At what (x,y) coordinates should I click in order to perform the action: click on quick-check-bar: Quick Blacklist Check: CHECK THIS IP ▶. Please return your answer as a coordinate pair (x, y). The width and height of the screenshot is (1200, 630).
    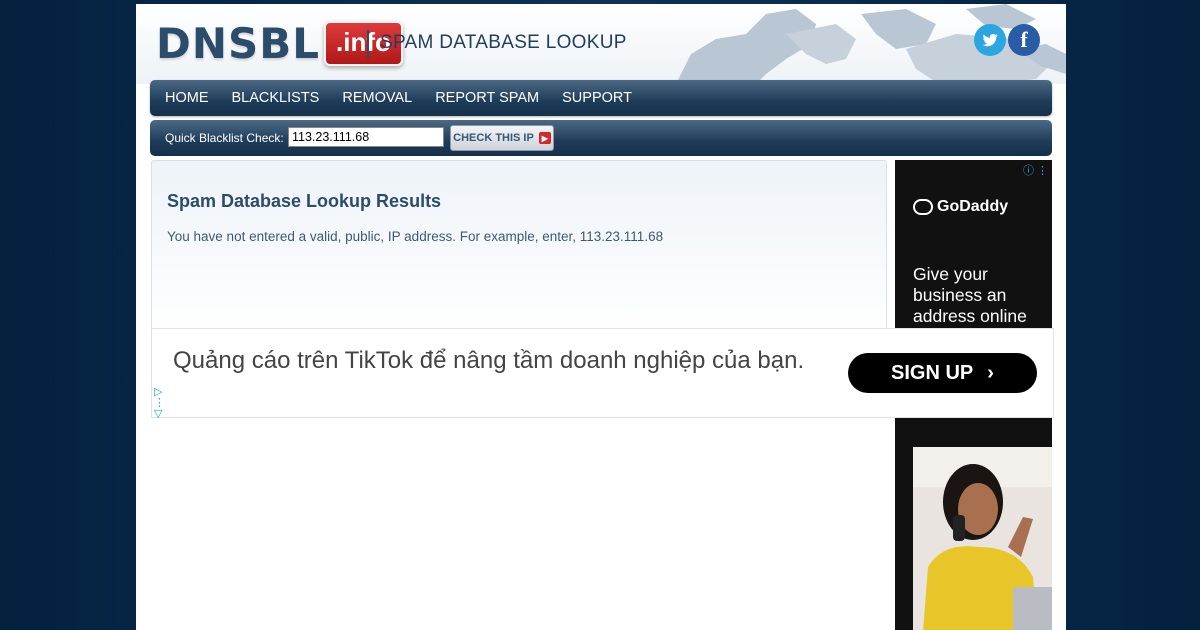
    Looking at the image, I should click on (601, 138).